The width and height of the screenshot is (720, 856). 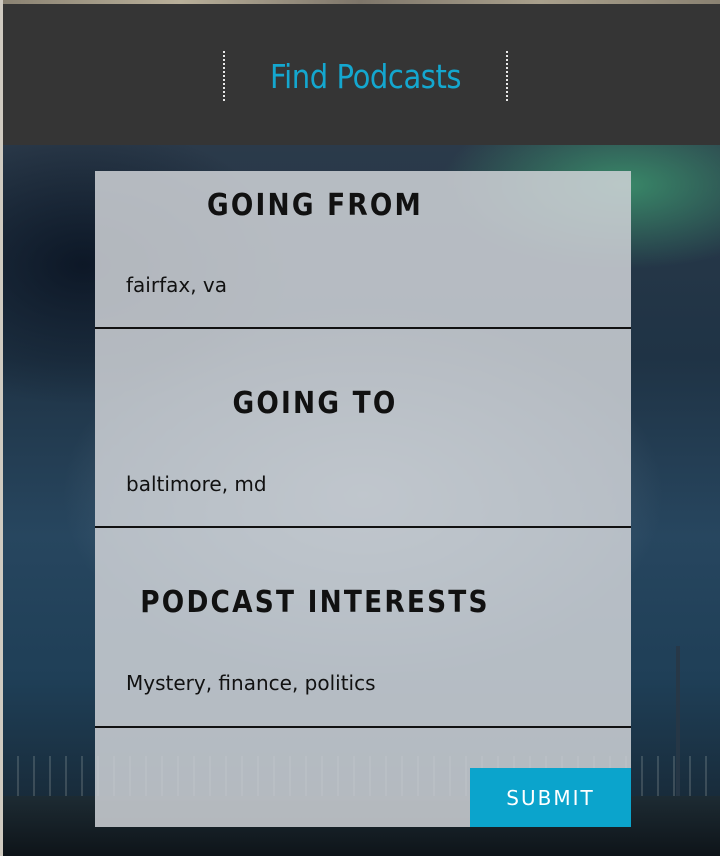 What do you see at coordinates (315, 602) in the screenshot?
I see `podcast-interests-label: PODCAST INTERESTS` at bounding box center [315, 602].